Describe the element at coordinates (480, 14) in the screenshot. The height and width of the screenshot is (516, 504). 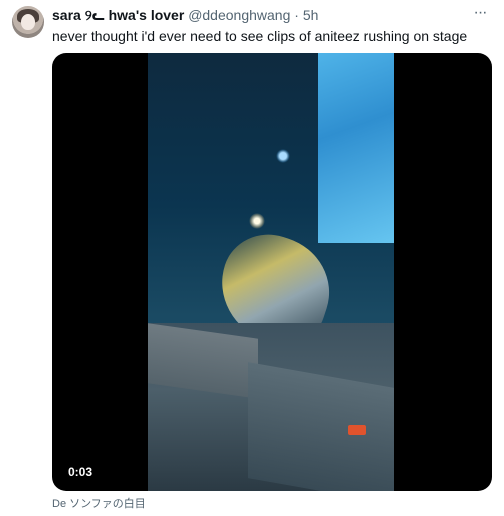
I see `more-options-icon: ···` at that location.